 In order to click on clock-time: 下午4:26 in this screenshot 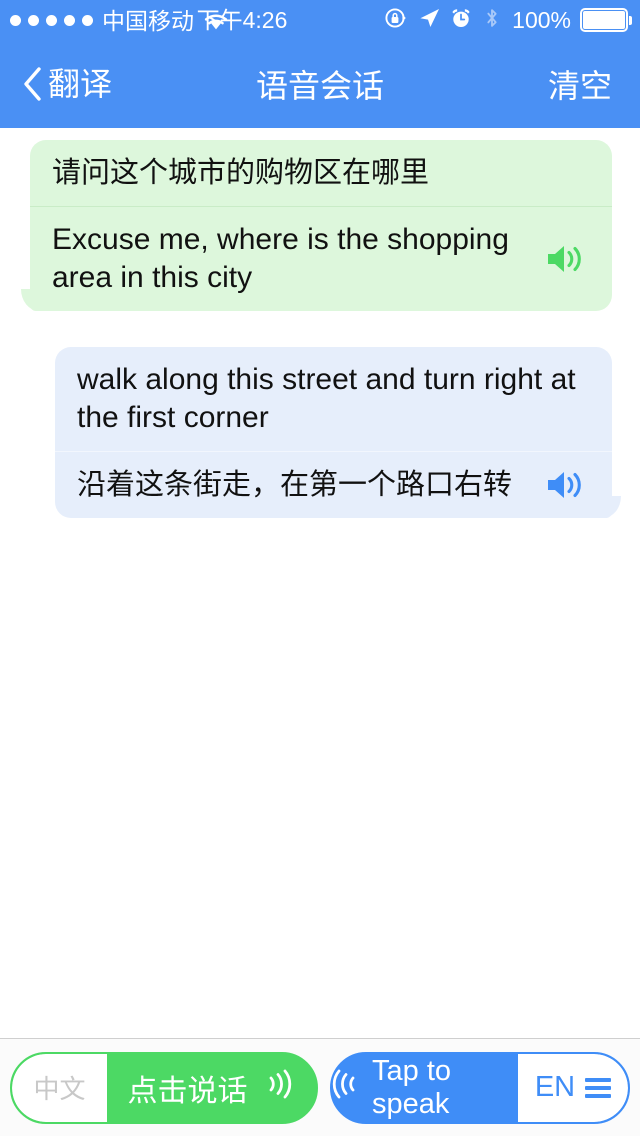, I will do `click(242, 20)`.